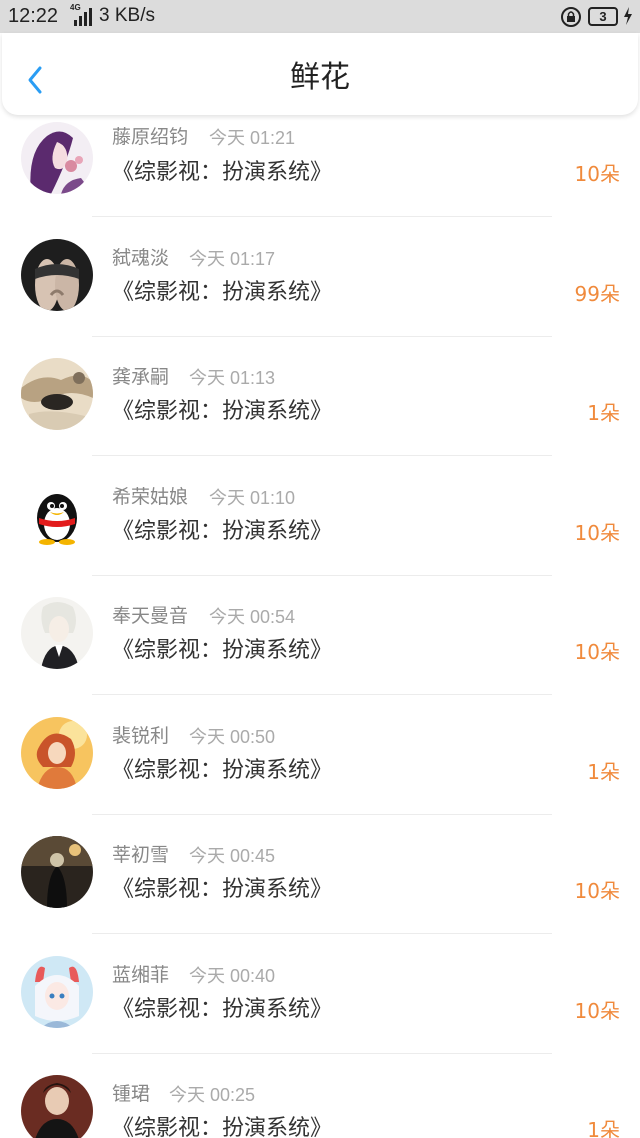 This screenshot has height=1138, width=640. I want to click on user-name: 裴锐利, so click(141, 735).